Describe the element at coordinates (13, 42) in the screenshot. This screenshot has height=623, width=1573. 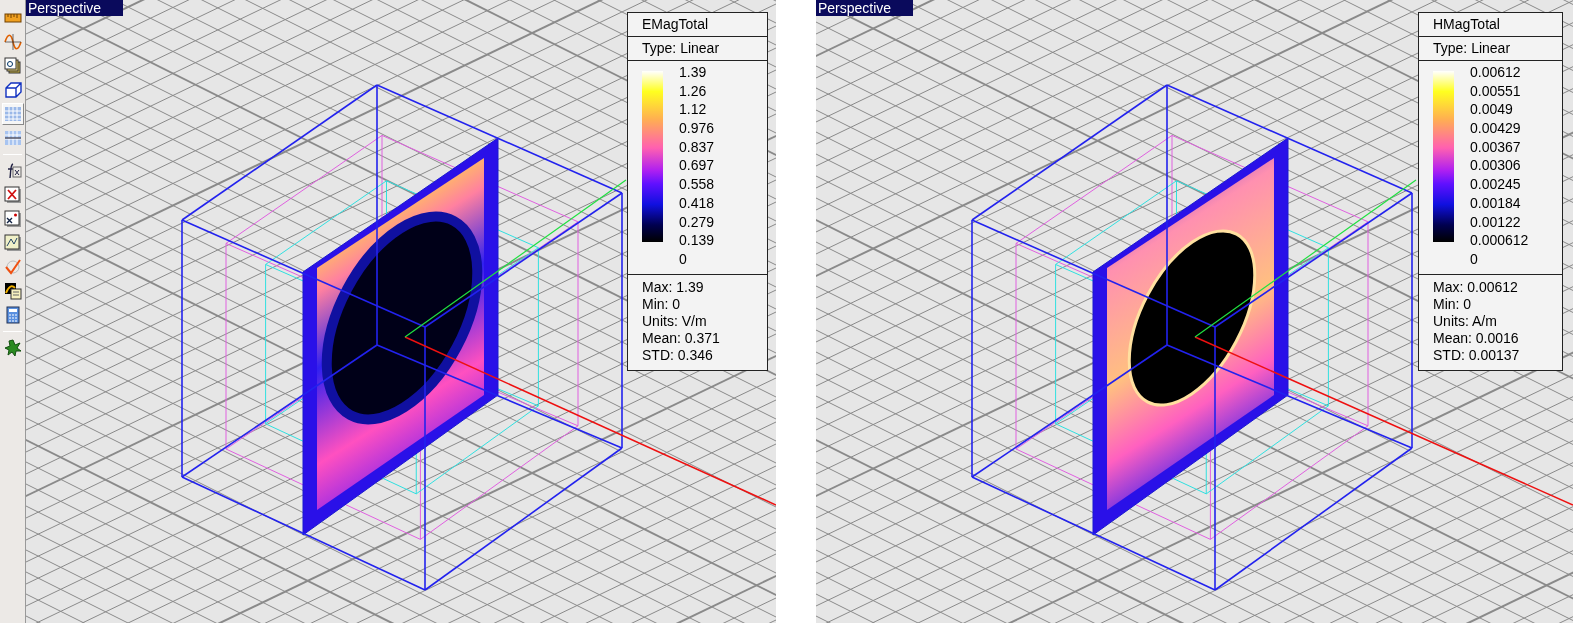
I see `sine-wave-icon` at that location.